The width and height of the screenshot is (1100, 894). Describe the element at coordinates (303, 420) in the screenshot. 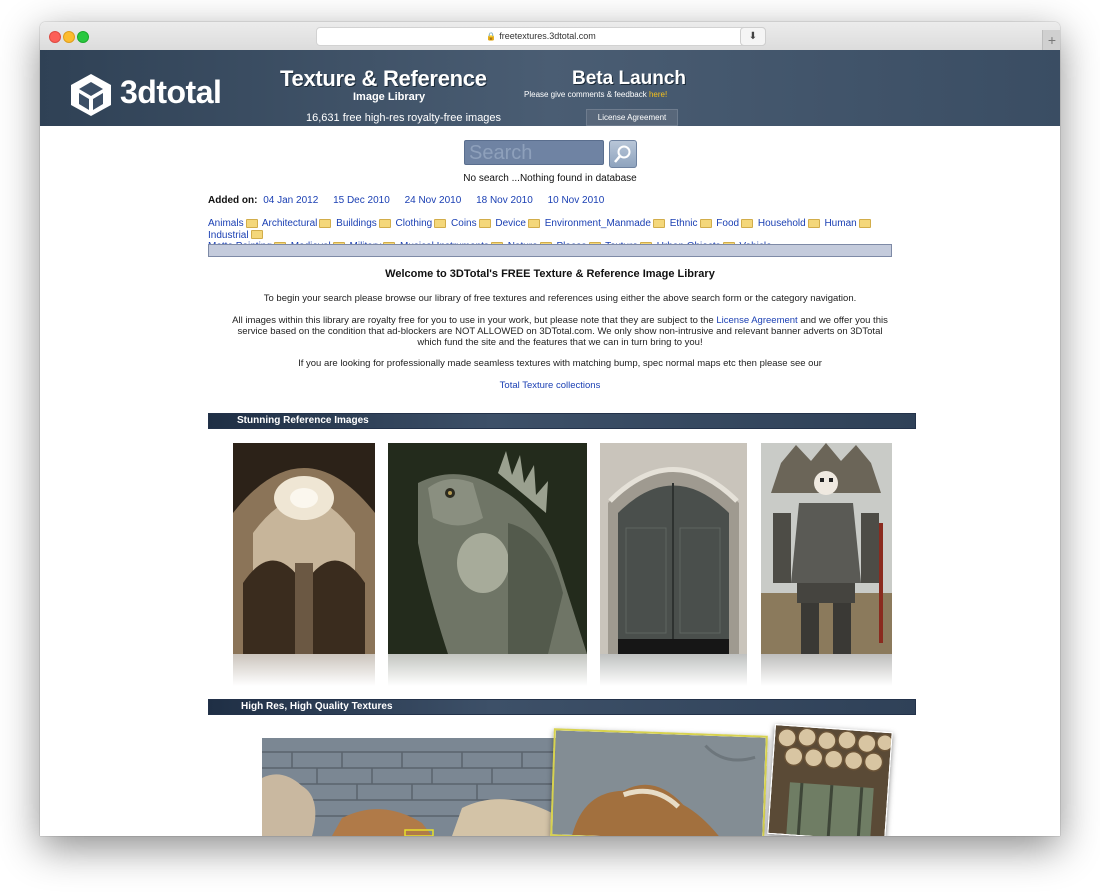

I see `section-title-reference: Stunning Reference Images` at that location.